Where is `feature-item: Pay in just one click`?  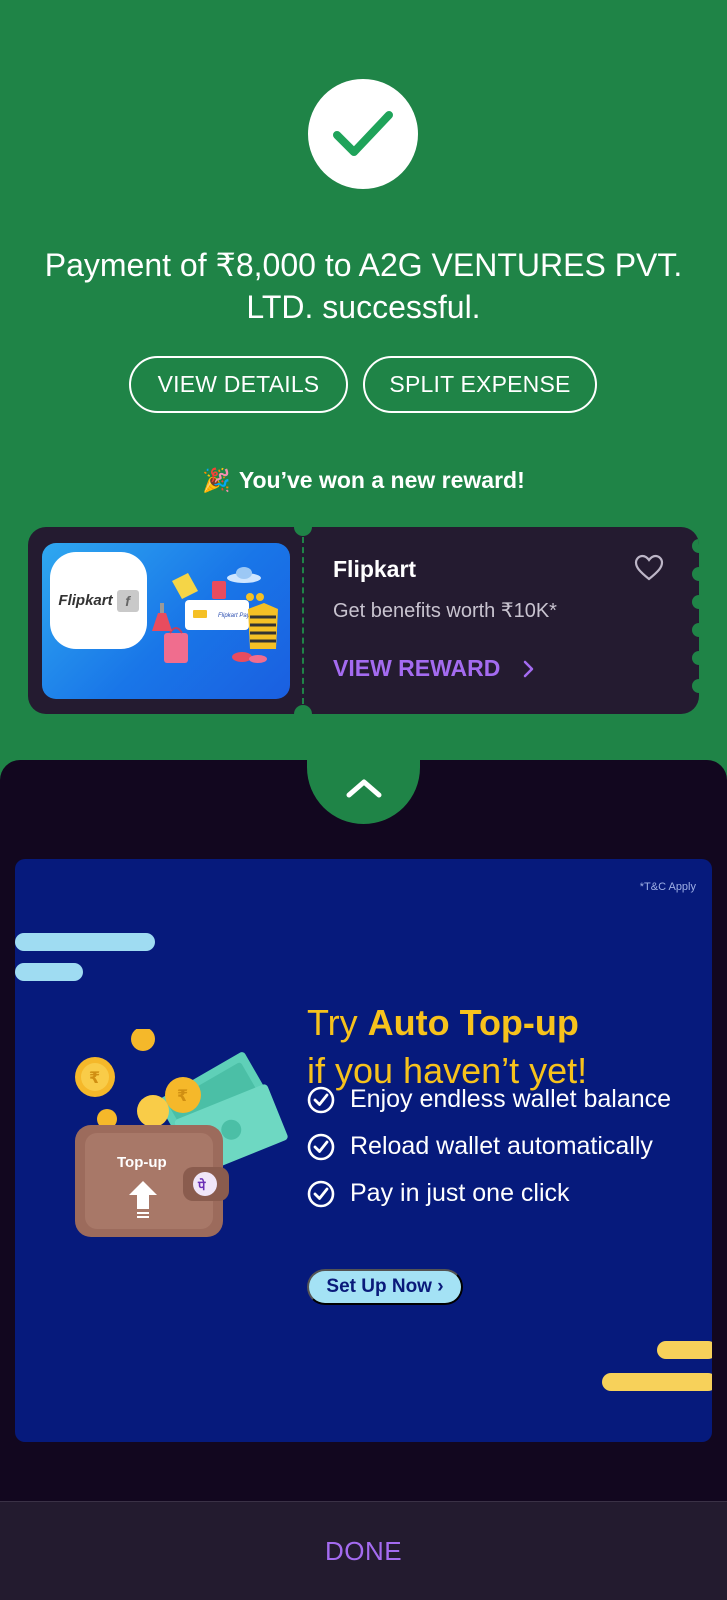
feature-item: Pay in just one click is located at coordinates (438, 1193).